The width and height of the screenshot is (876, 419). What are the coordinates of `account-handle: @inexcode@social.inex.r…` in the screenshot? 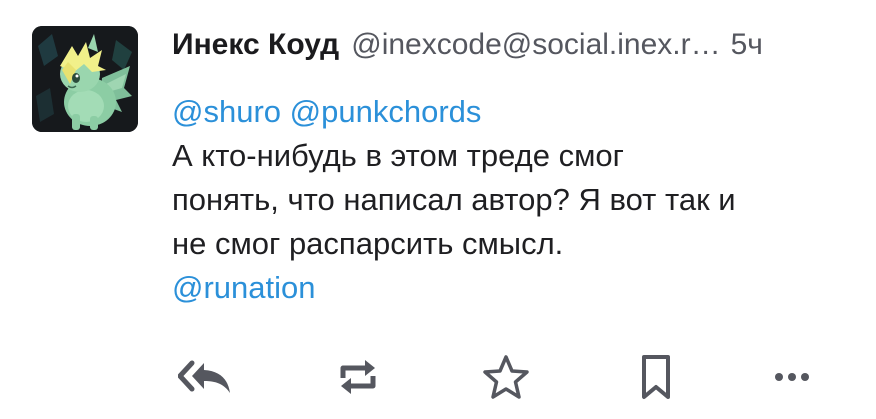 It's located at (535, 45).